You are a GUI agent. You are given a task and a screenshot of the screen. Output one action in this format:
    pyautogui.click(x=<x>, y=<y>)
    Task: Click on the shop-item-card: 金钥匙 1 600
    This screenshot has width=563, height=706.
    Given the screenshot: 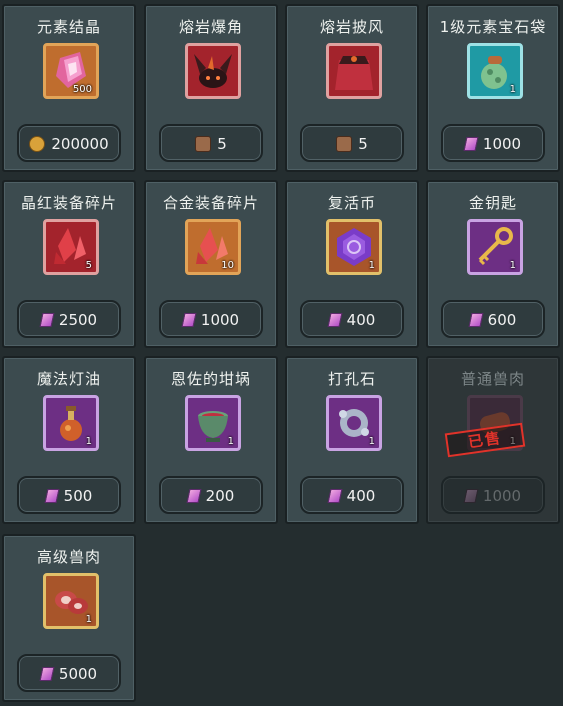 What is the action you would take?
    pyautogui.click(x=493, y=264)
    